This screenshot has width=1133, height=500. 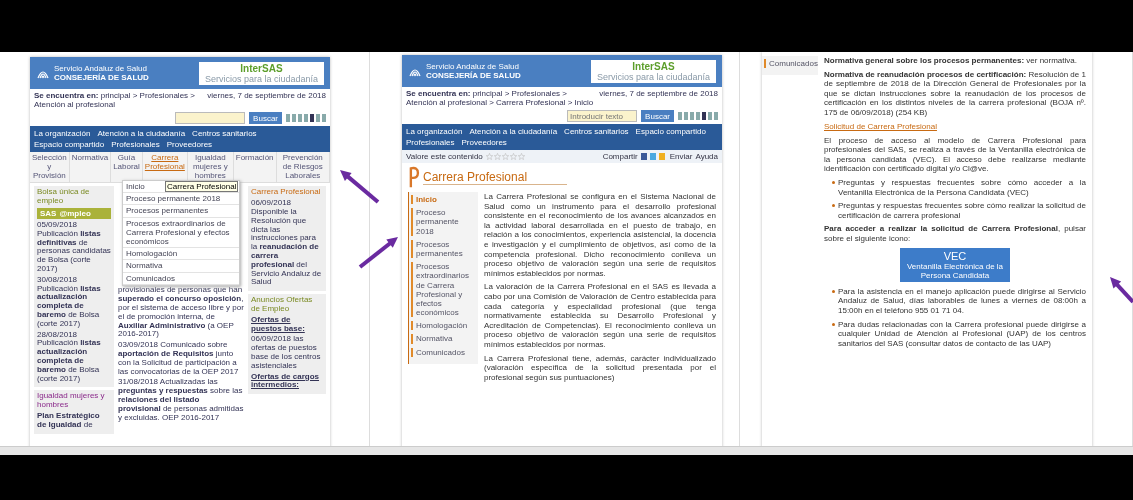 I want to click on list-item: Para la asistencia en el manejo aplicación puede dirigirse al Servicio Andaluz de Salud, días laborables de lunes a viernes de 08:00h a 15:00h en el teléfono 955 01 71 04., so click(x=962, y=301).